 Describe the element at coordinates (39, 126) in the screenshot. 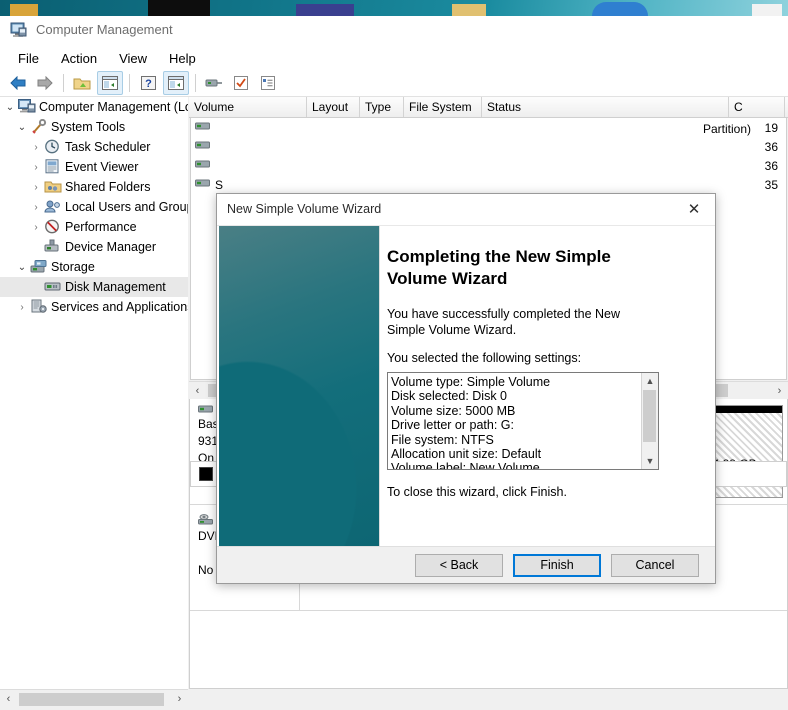

I see `tools-icon` at that location.